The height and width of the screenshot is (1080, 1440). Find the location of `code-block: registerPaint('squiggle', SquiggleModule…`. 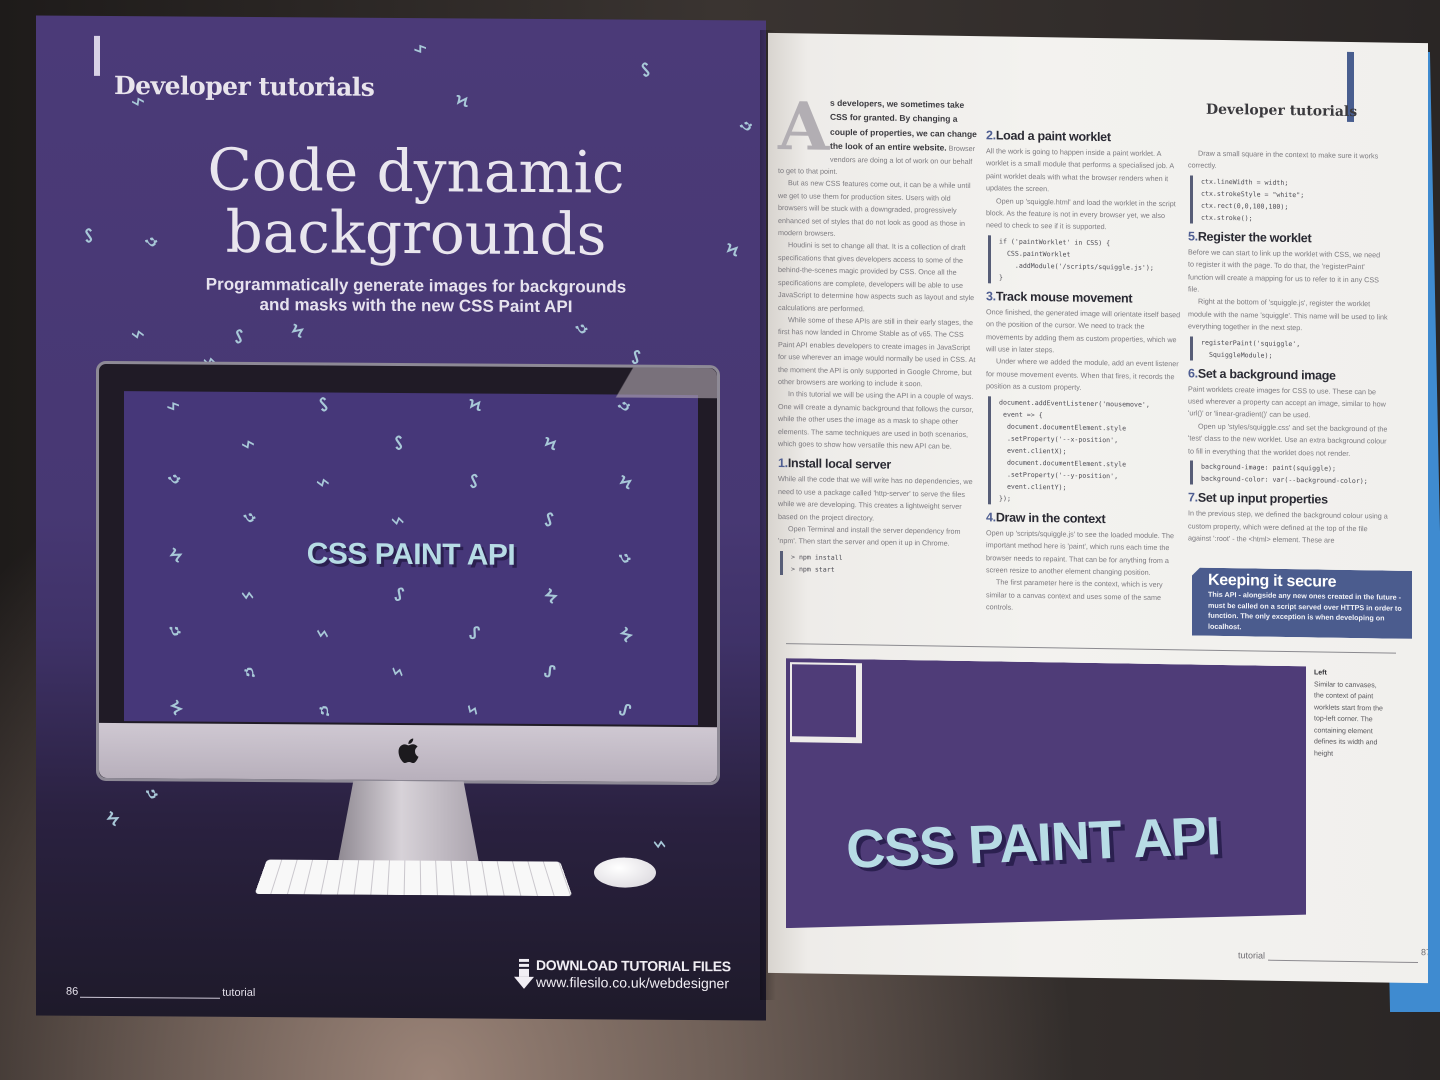

code-block: registerPaint('squiggle', SquiggleModule… is located at coordinates (1289, 350).